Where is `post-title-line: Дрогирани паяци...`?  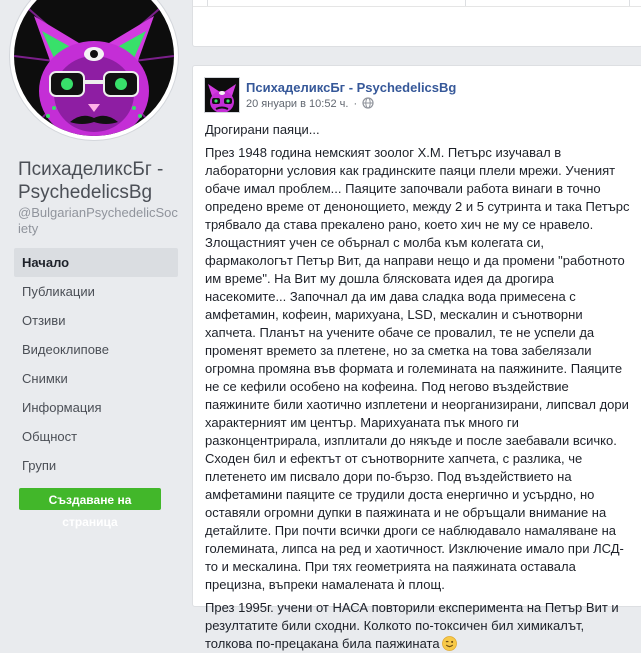 post-title-line: Дрогирани паяци... is located at coordinates (262, 129).